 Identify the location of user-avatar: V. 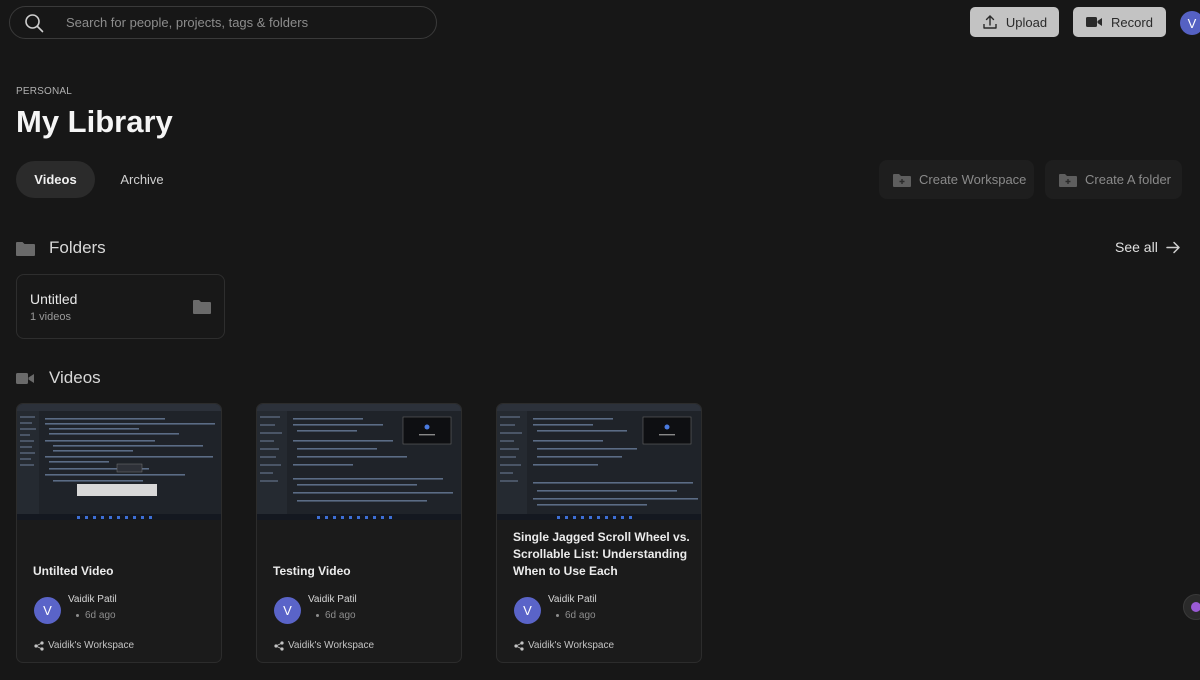
(1190, 23).